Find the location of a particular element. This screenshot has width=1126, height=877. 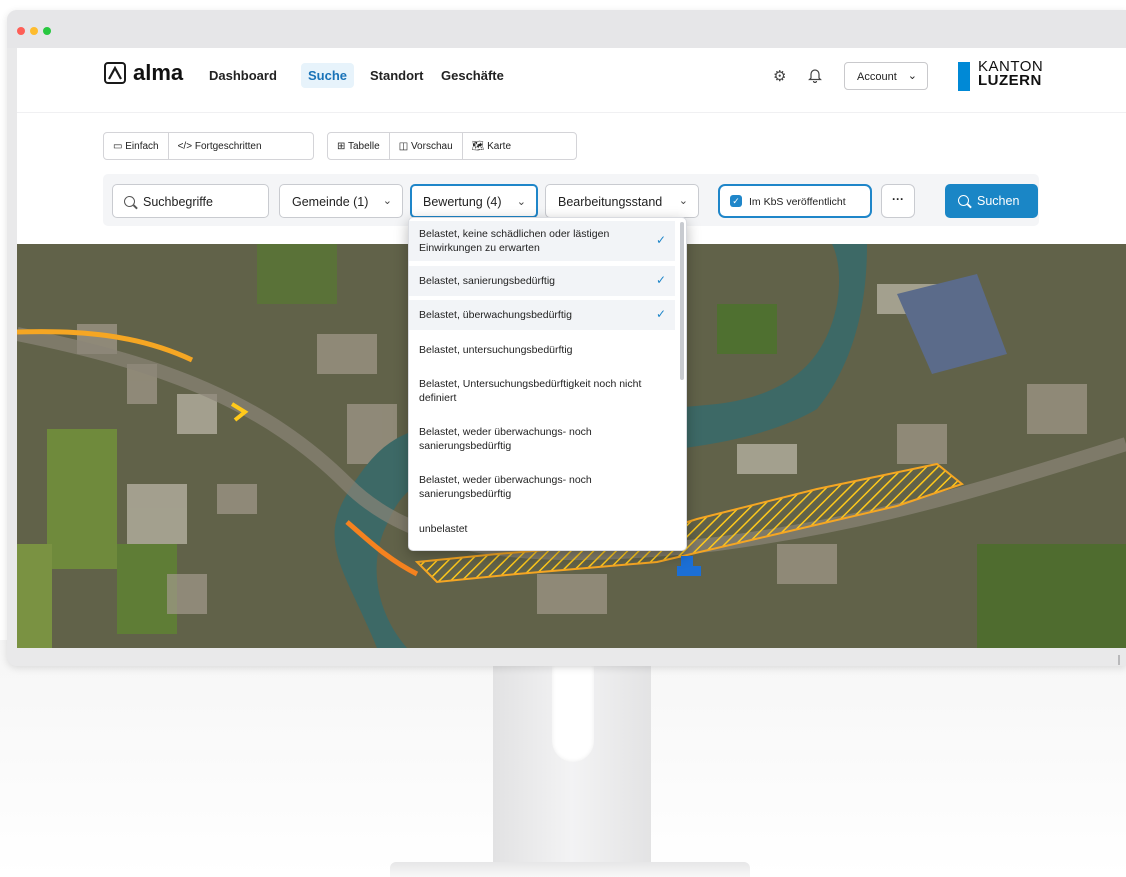

kanton-luzern-brand: KANTON LUZERN is located at coordinates (1010, 74).